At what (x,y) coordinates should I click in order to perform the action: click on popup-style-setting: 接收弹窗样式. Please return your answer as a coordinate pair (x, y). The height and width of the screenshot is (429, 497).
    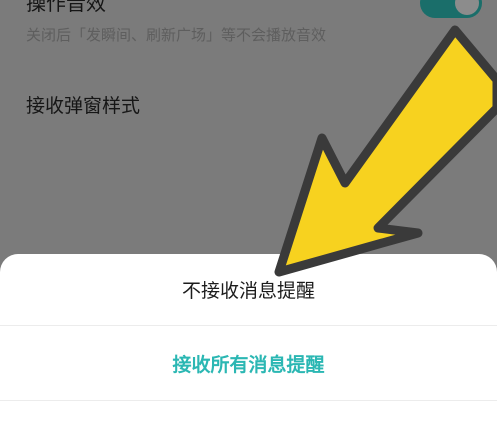
    Looking at the image, I should click on (83, 104).